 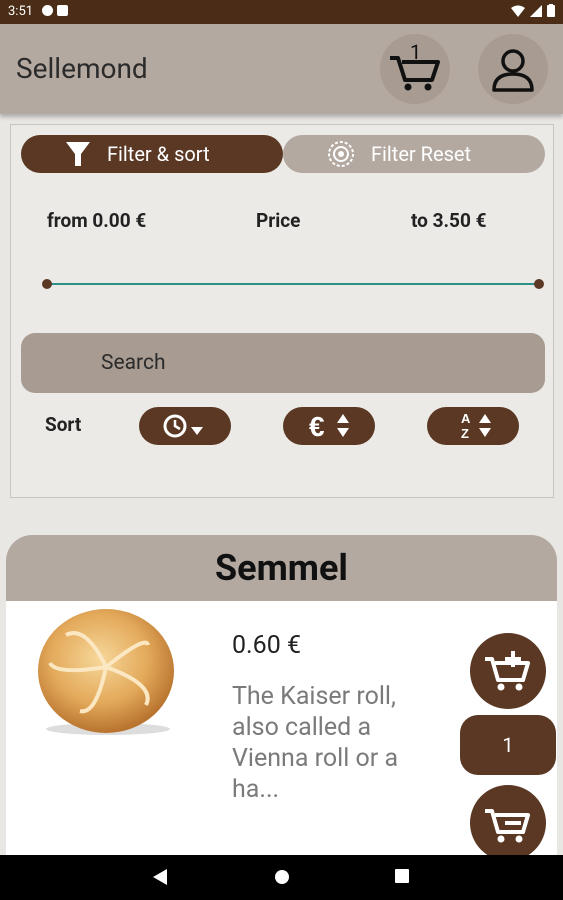 What do you see at coordinates (78, 154) in the screenshot?
I see `funnel-icon` at bounding box center [78, 154].